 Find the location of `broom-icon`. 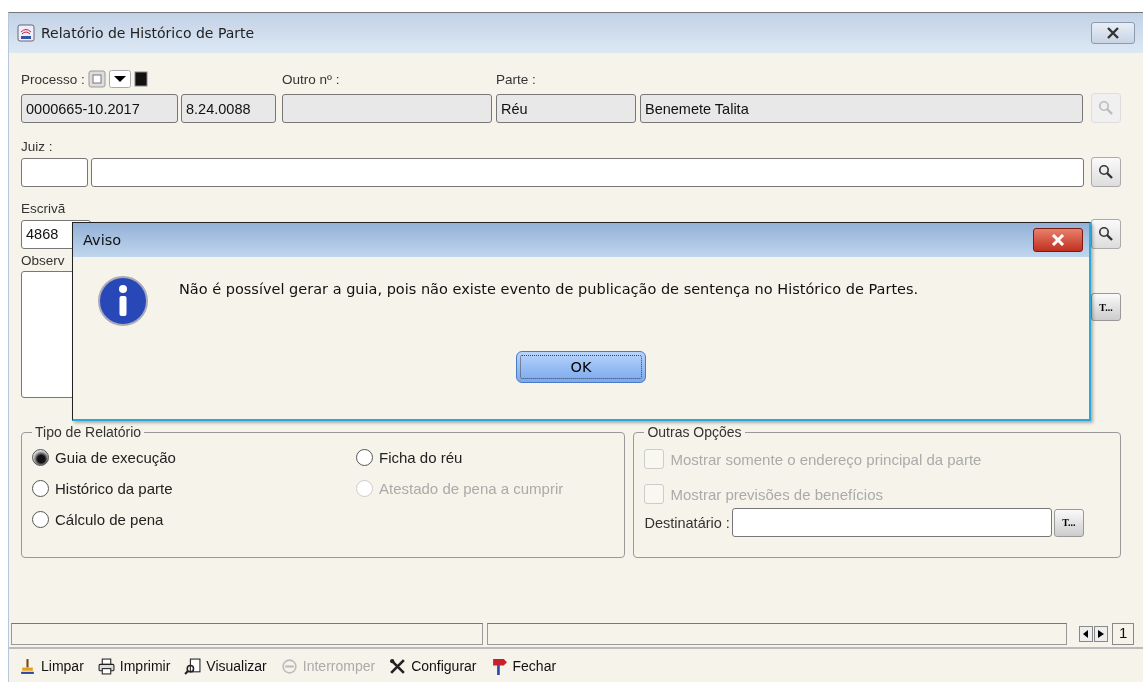

broom-icon is located at coordinates (27, 666).